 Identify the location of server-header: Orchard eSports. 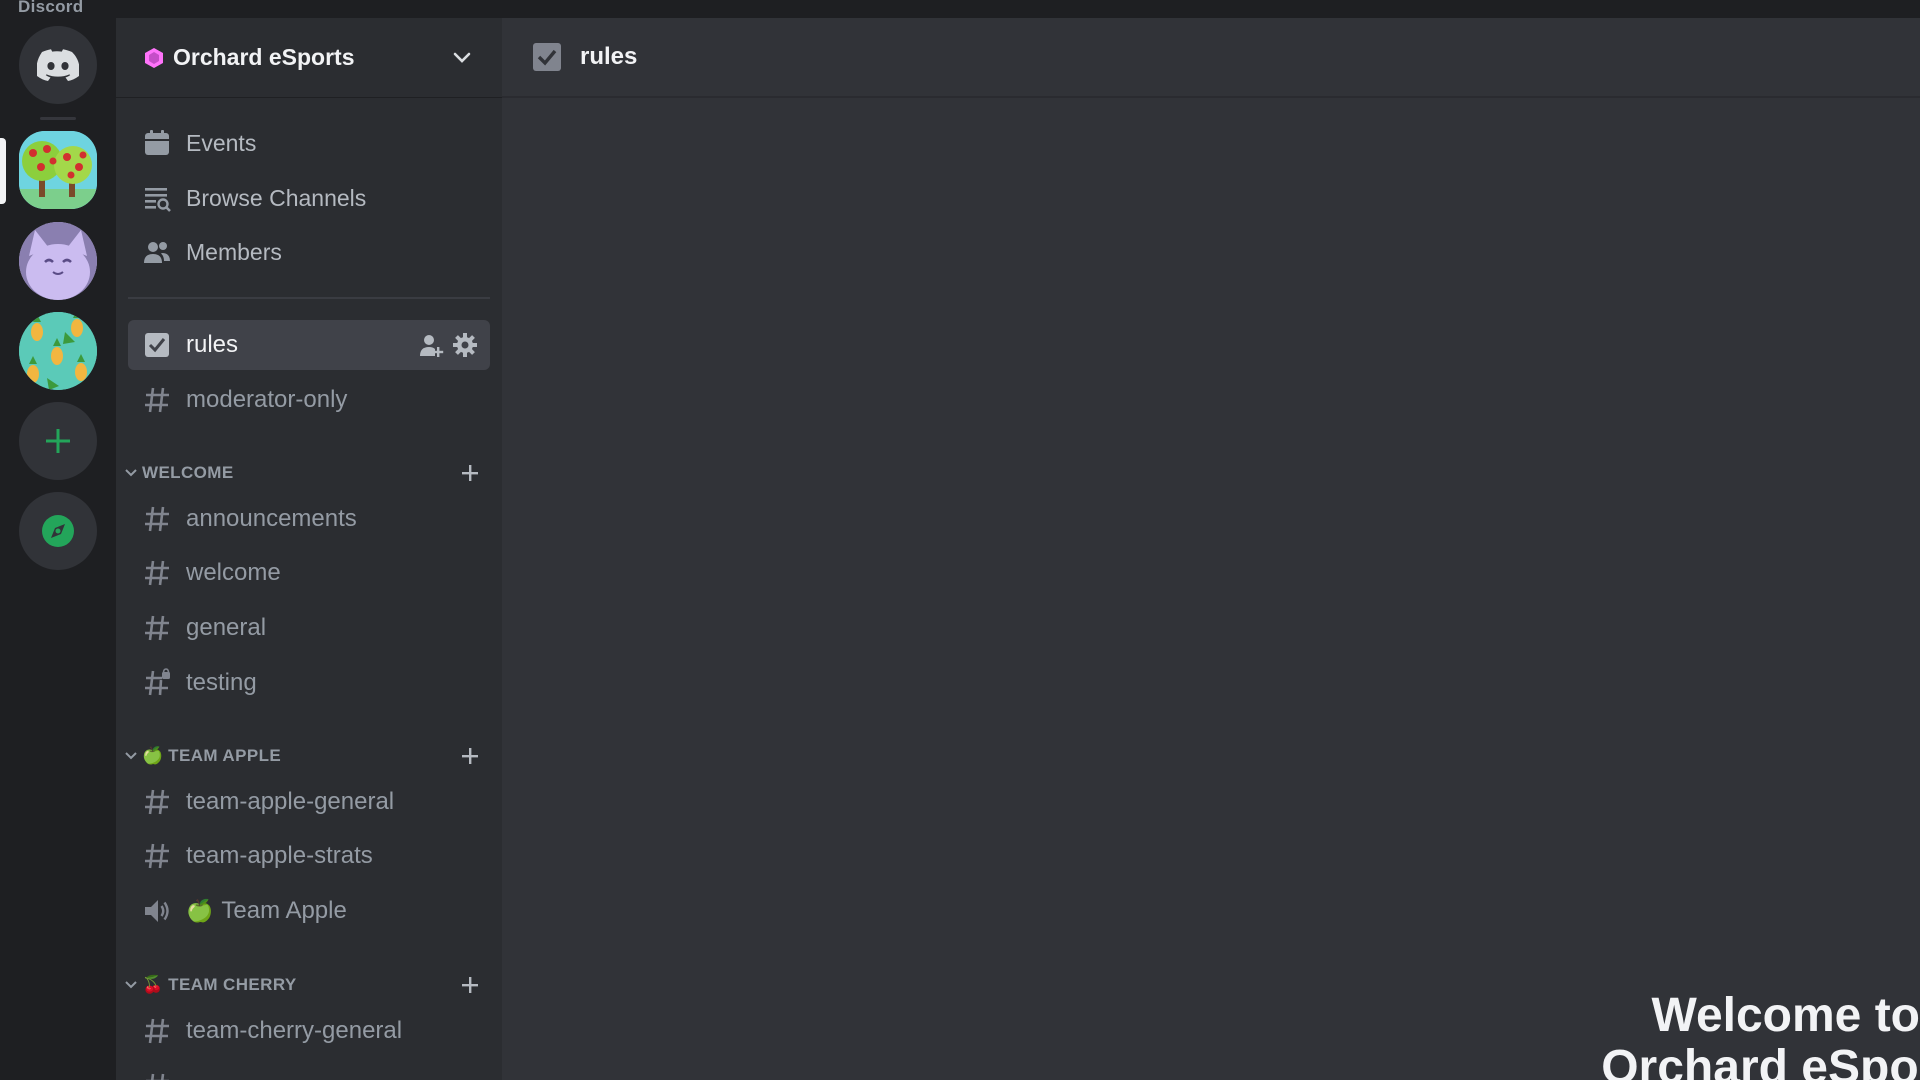
(309, 58).